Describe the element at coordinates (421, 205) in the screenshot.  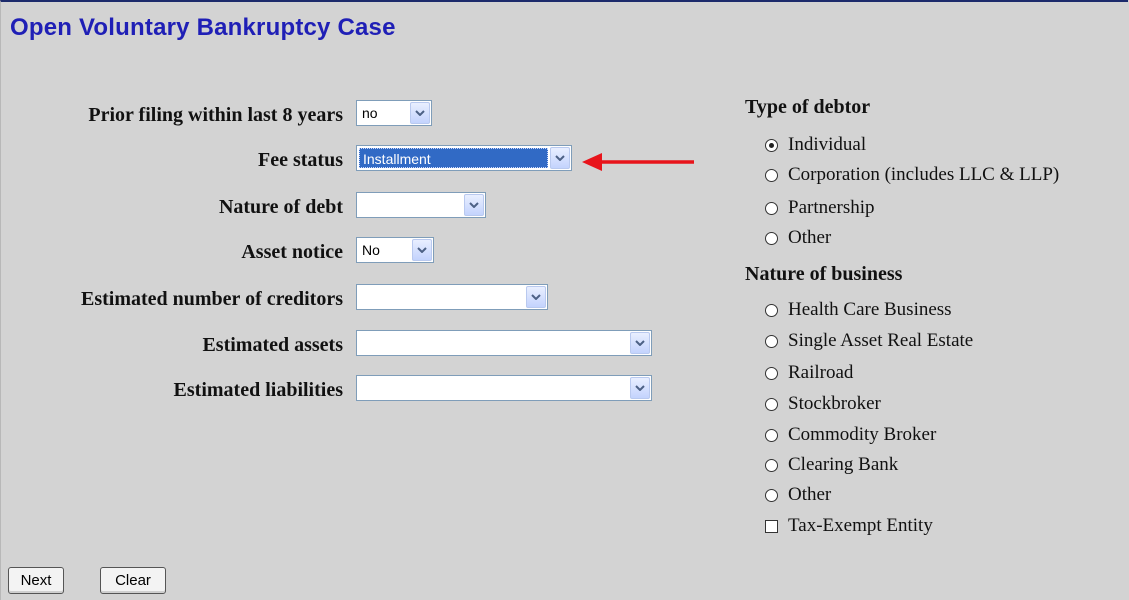
I see `nature-of-debt-select` at that location.